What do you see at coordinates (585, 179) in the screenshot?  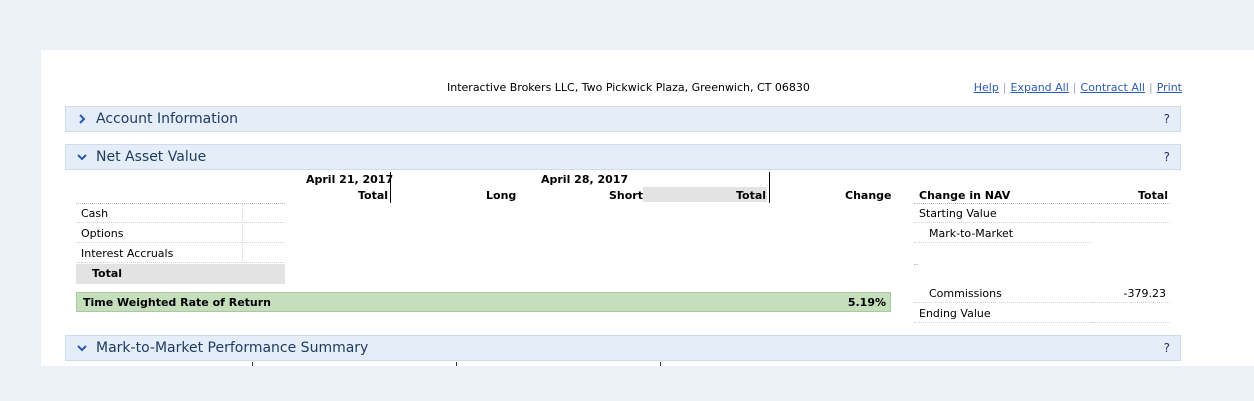 I see `date-header-2: April 28, 2017` at bounding box center [585, 179].